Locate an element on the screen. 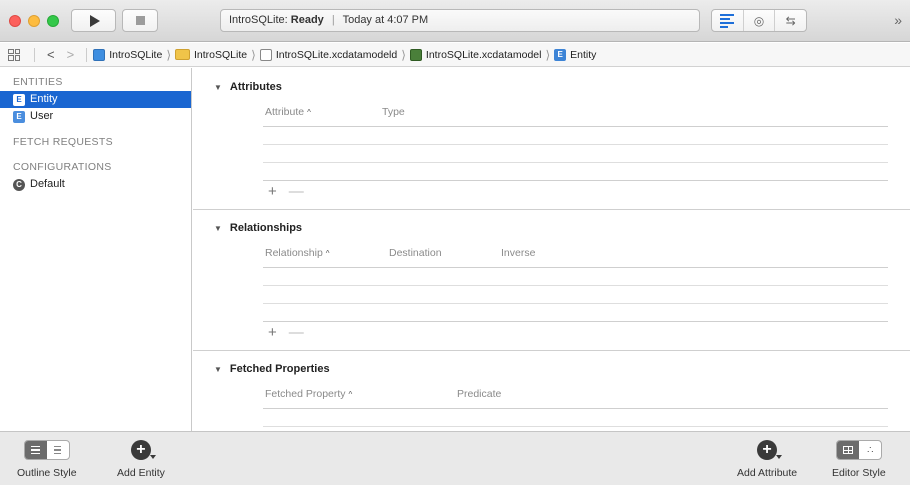  attributes-section-header: ▼ Attributes is located at coordinates (248, 87).